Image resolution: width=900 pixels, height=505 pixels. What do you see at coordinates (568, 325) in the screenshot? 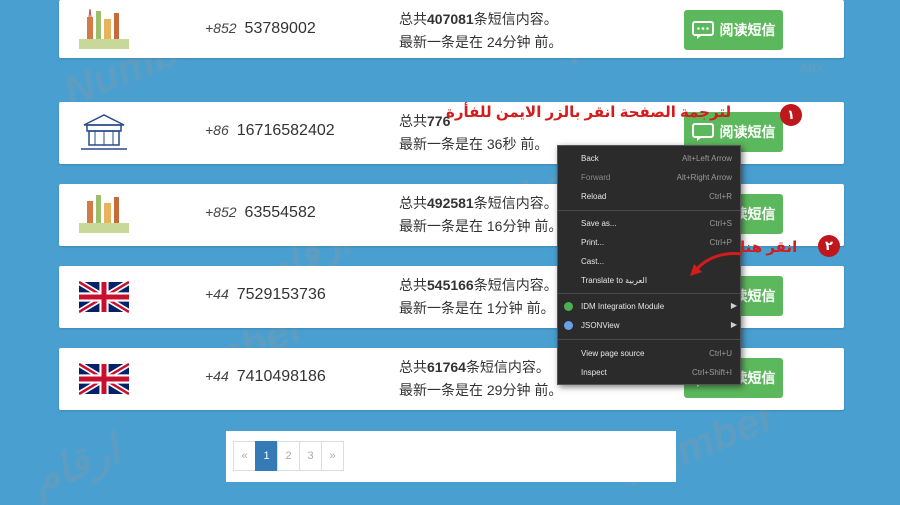
I see `jsonview-icon` at bounding box center [568, 325].